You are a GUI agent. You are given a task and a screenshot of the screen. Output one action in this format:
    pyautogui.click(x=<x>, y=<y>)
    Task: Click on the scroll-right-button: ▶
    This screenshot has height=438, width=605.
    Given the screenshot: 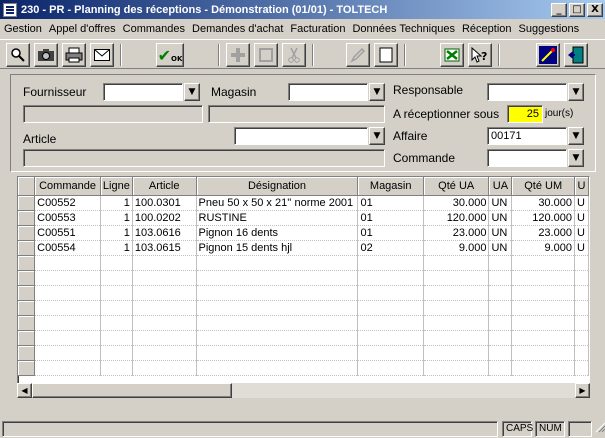 What is the action you would take?
    pyautogui.click(x=582, y=390)
    